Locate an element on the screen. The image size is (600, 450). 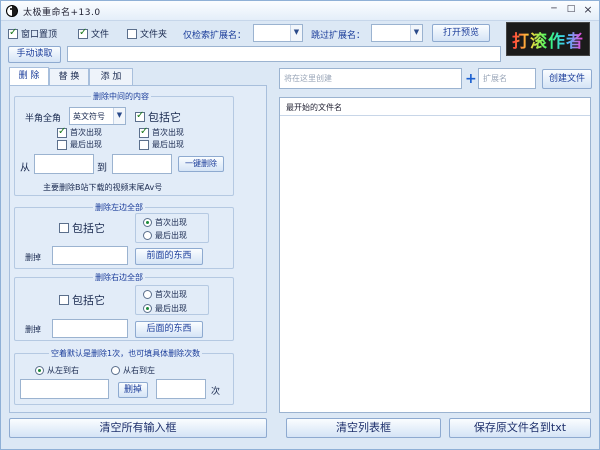
left-last-checkbox: 最后出现 is located at coordinates (79, 144).